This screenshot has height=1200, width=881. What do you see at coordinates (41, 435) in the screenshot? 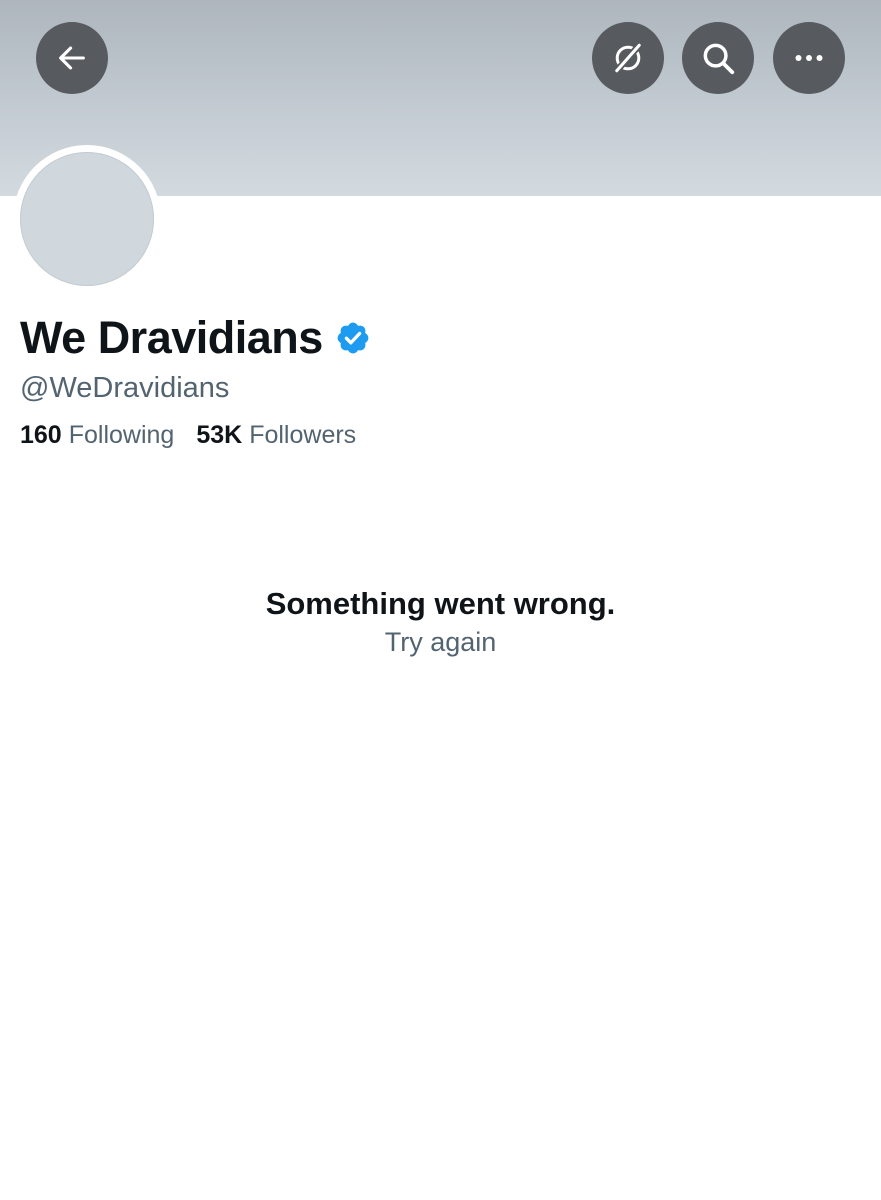
I see `following-count: 160` at bounding box center [41, 435].